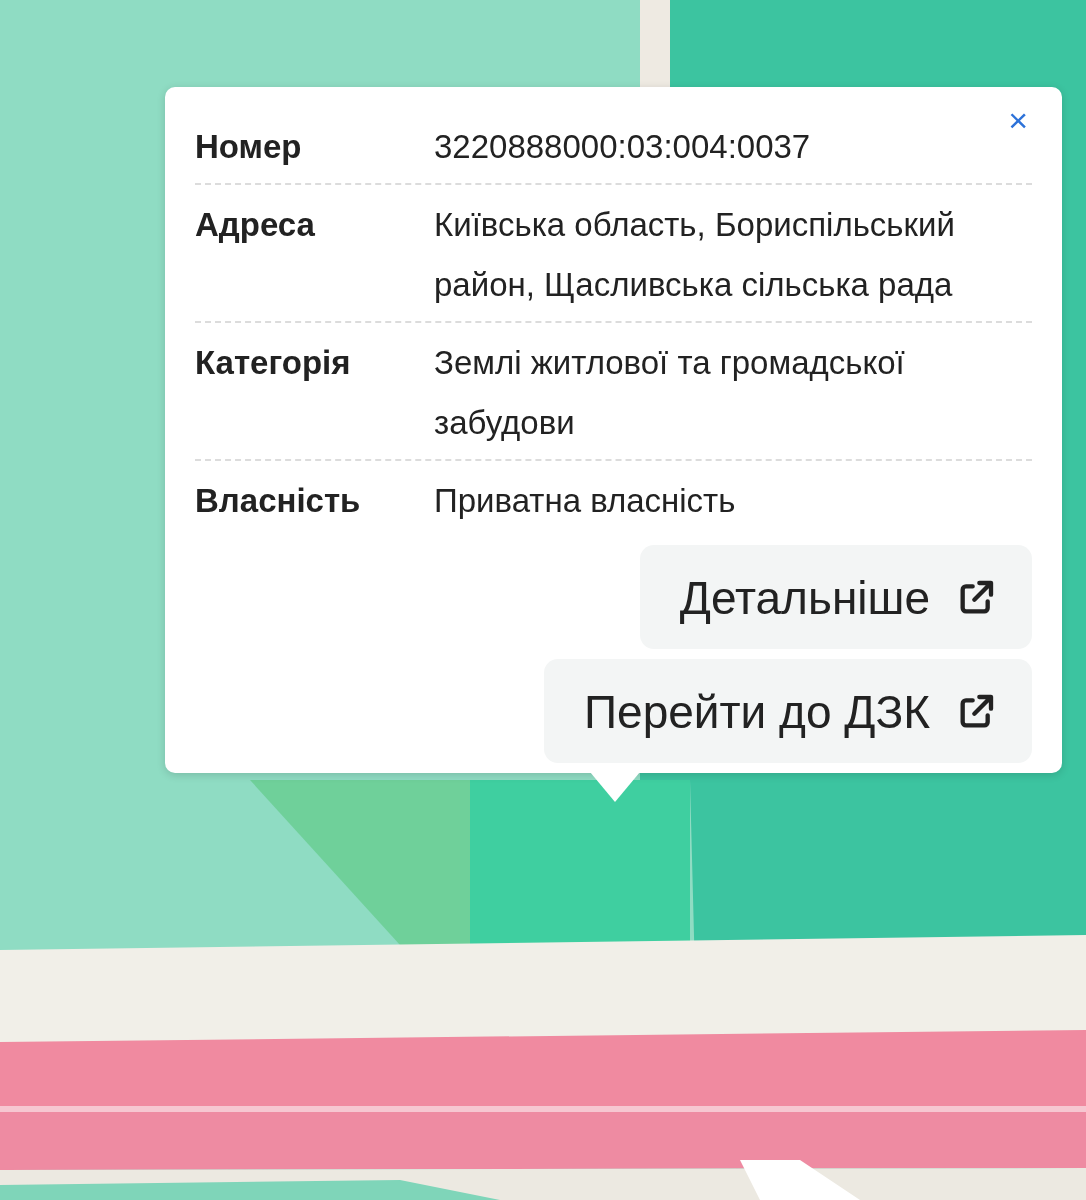  Describe the element at coordinates (670, 393) in the screenshot. I see `field-value: Землі житлової та громадської забудови` at that location.